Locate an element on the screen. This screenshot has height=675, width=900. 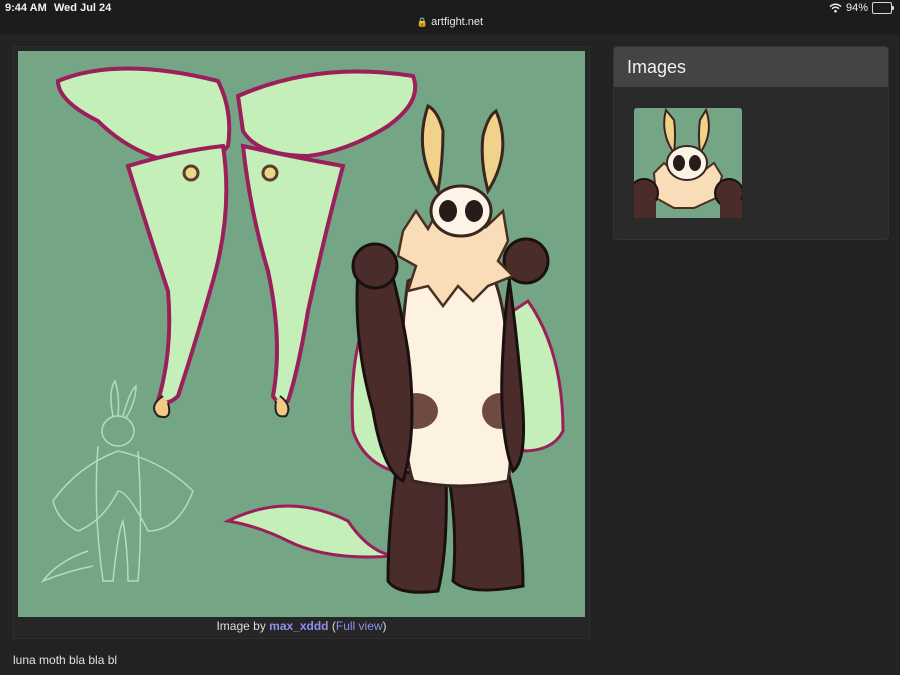
thumbnail-drawing is located at coordinates (688, 163).